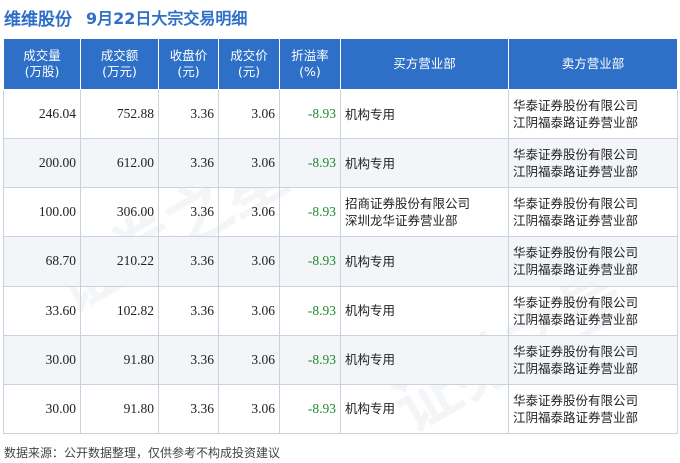 The width and height of the screenshot is (680, 463). I want to click on column-header: 收盘价 (元), so click(188, 64).